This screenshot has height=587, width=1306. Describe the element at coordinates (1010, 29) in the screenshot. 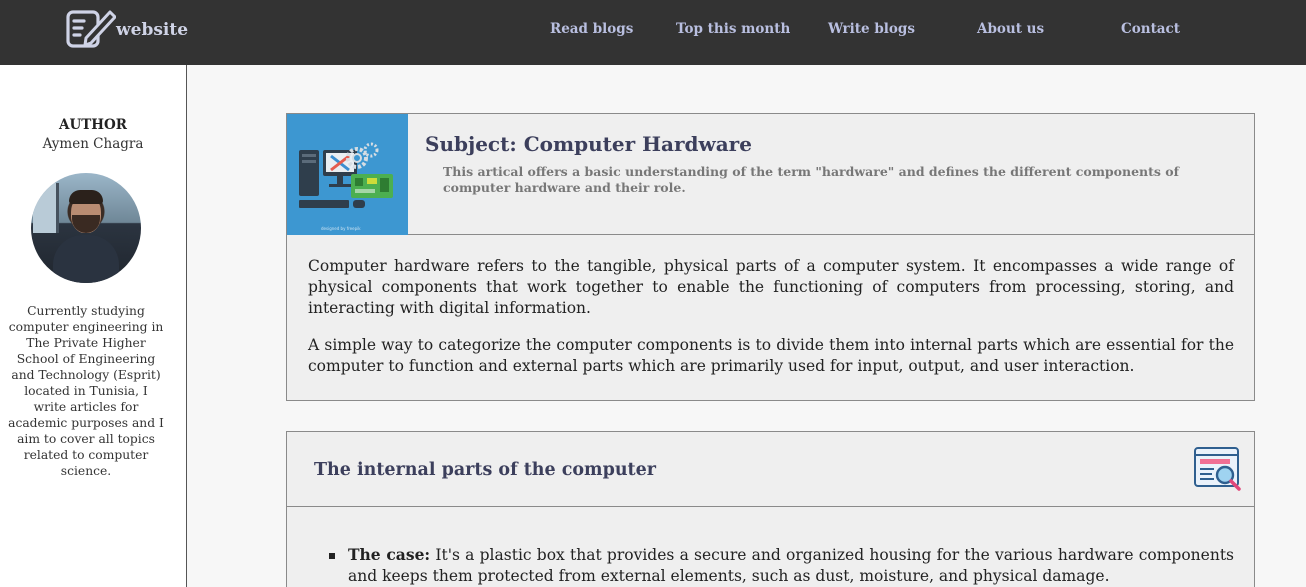

I see `nav-about-us: About us` at that location.